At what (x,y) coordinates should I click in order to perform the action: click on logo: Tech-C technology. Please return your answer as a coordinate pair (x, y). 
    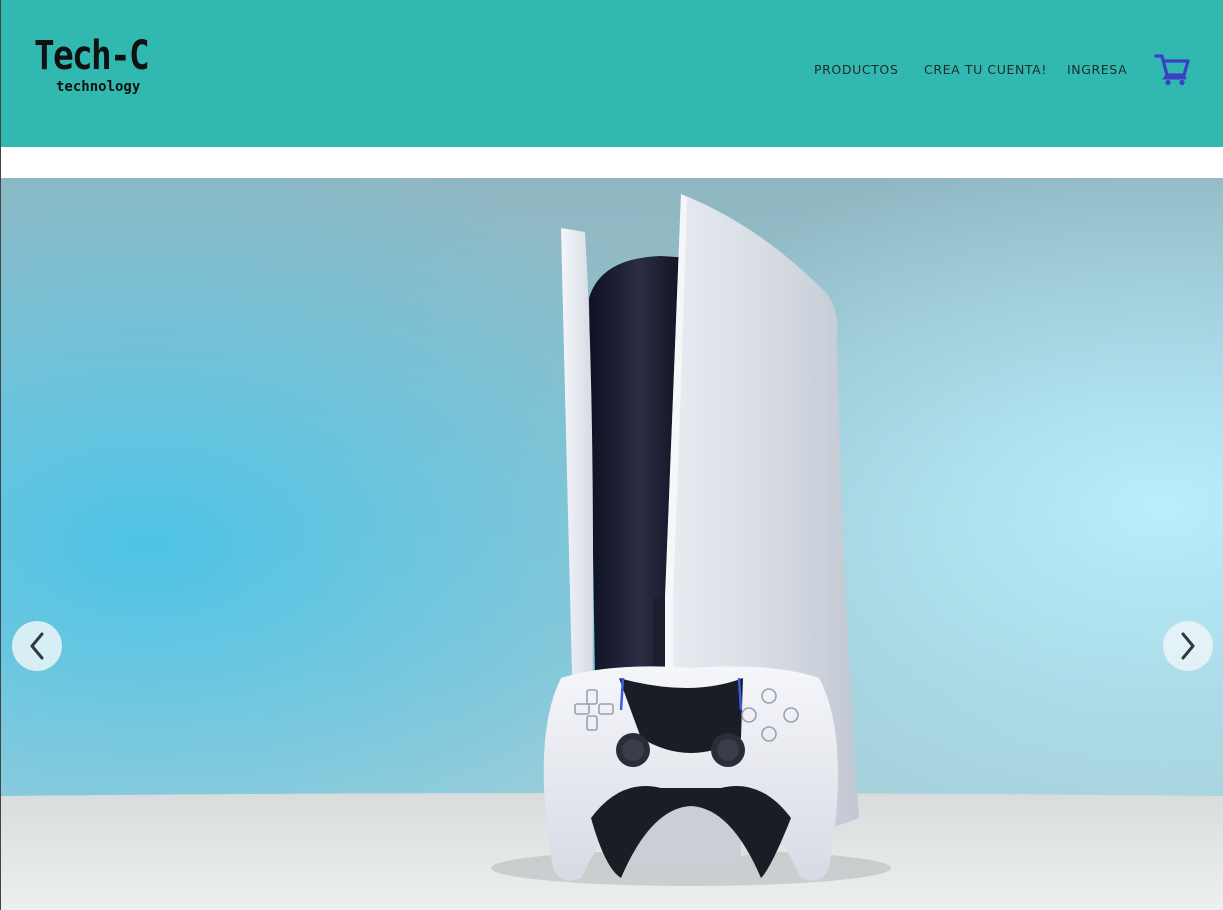
    Looking at the image, I should click on (98, 68).